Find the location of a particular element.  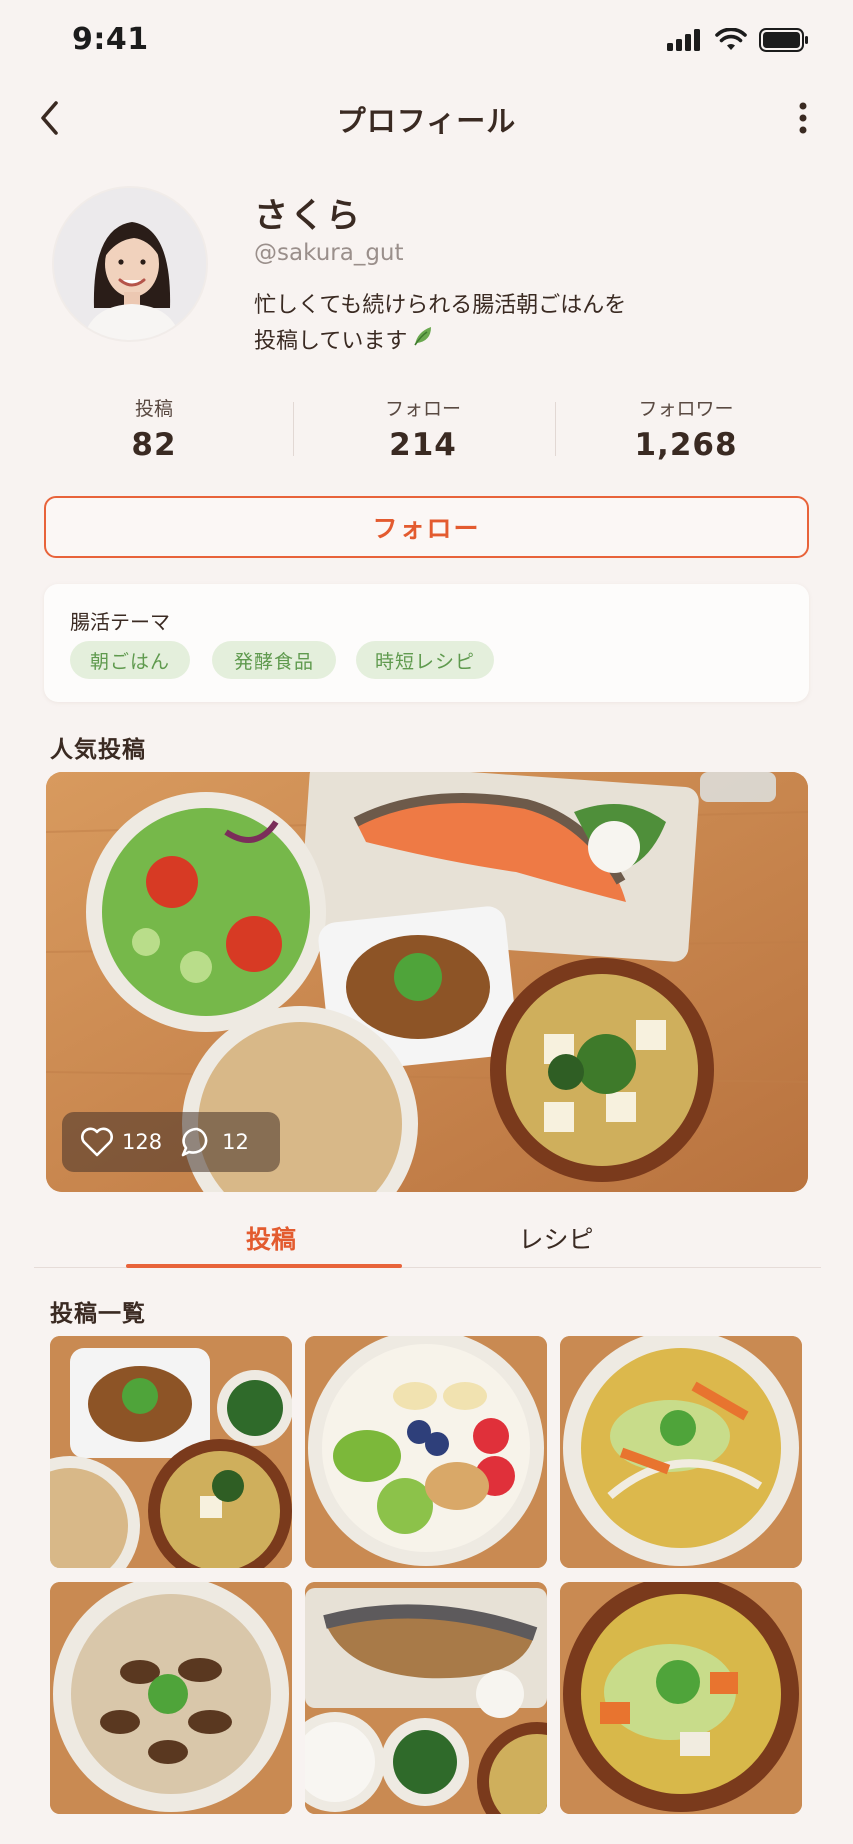

comment-icon is located at coordinates (197, 1142).